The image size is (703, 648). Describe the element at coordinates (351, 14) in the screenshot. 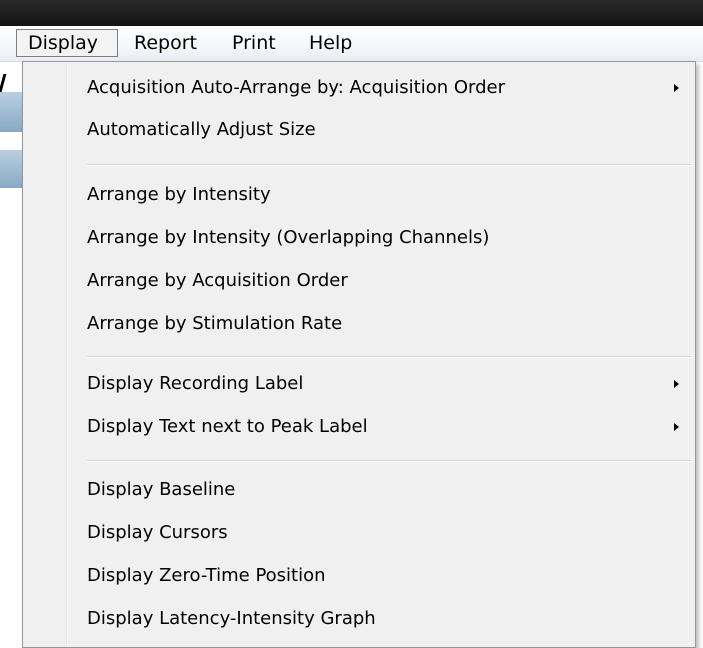

I see `title-bar` at that location.